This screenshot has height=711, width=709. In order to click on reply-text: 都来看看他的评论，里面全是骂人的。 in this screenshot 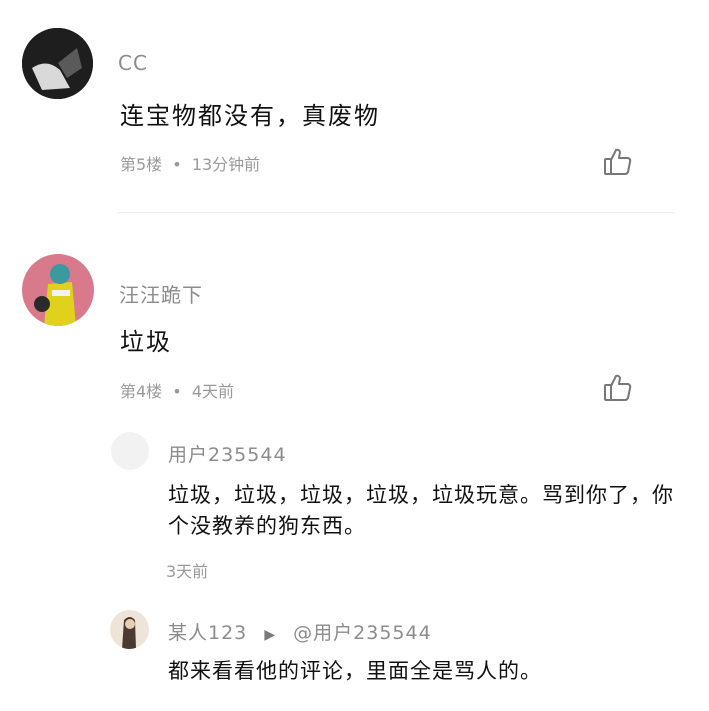, I will do `click(355, 671)`.